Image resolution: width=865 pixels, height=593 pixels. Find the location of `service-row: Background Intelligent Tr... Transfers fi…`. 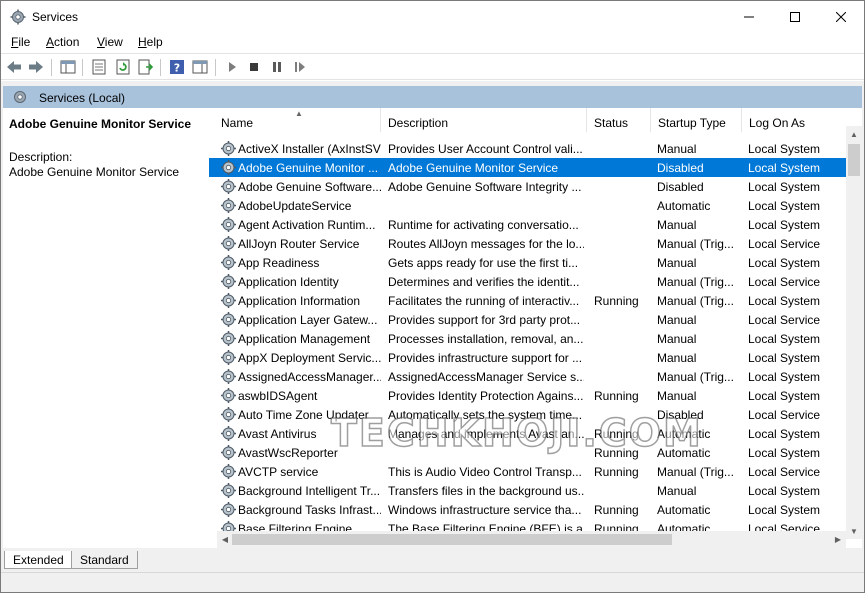

service-row: Background Intelligent Tr... Transfers fi… is located at coordinates (527, 490).